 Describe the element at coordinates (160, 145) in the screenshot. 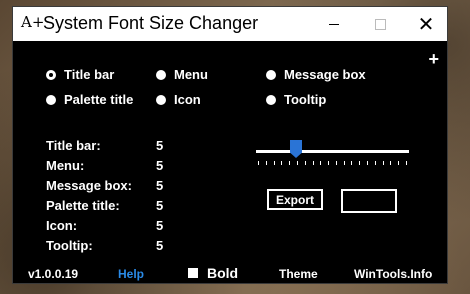

I see `size-value-title-bar: 5` at that location.